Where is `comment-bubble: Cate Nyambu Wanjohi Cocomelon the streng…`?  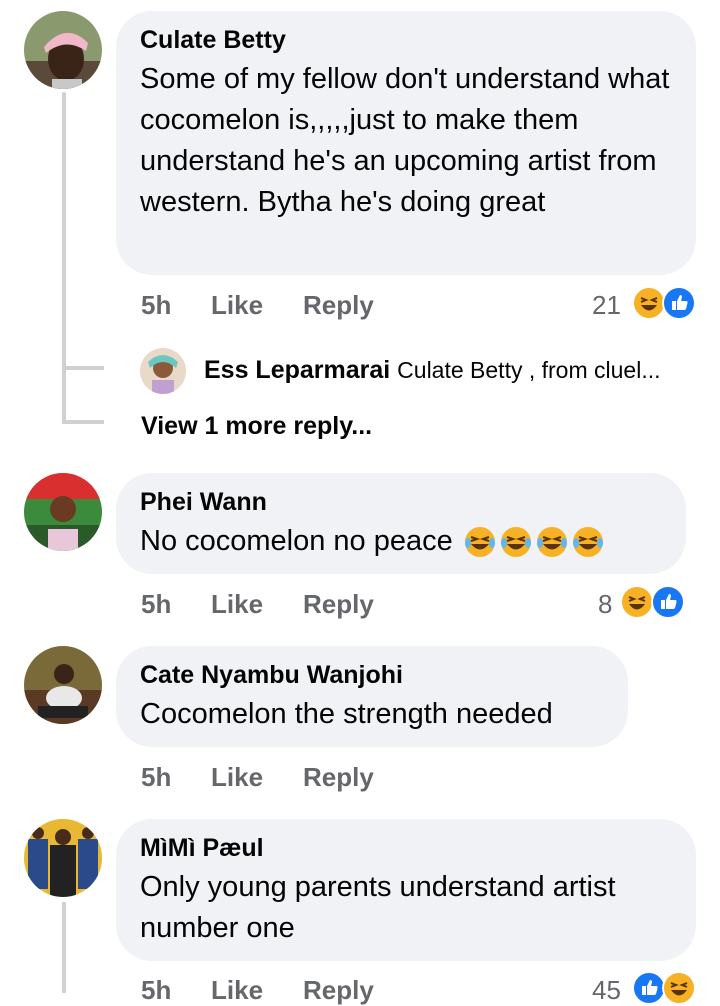 comment-bubble: Cate Nyambu Wanjohi Cocomelon the streng… is located at coordinates (372, 696).